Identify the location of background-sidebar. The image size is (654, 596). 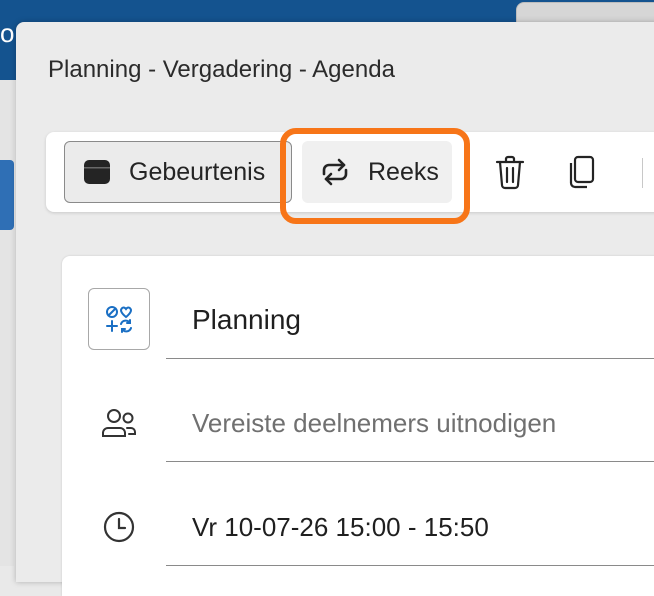
(7, 323).